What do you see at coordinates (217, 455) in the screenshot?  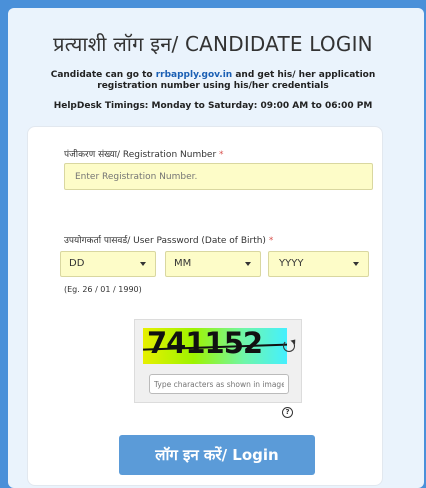 I see `login-button: लॉग इन करें/ Login` at bounding box center [217, 455].